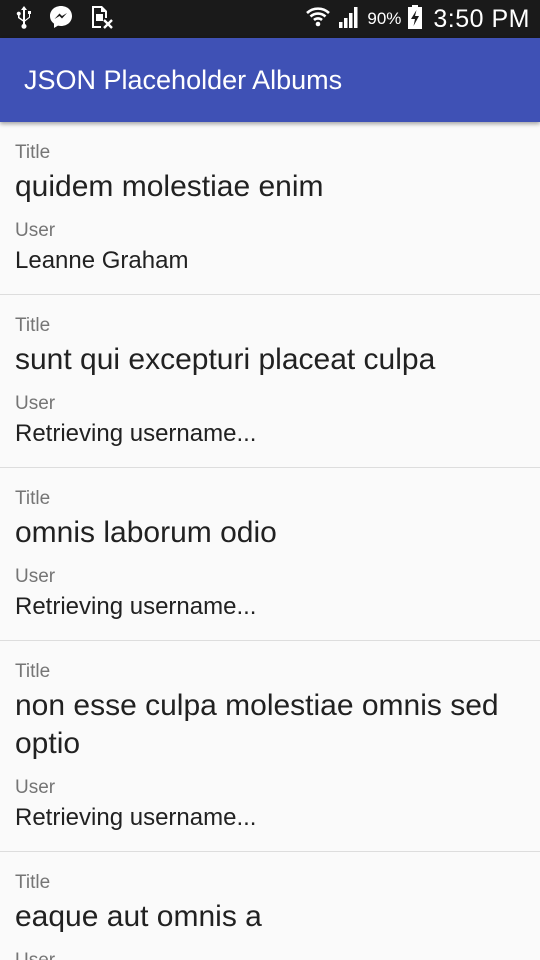 This screenshot has height=960, width=540. What do you see at coordinates (146, 532) in the screenshot?
I see `album-title: omnis laborum odio` at bounding box center [146, 532].